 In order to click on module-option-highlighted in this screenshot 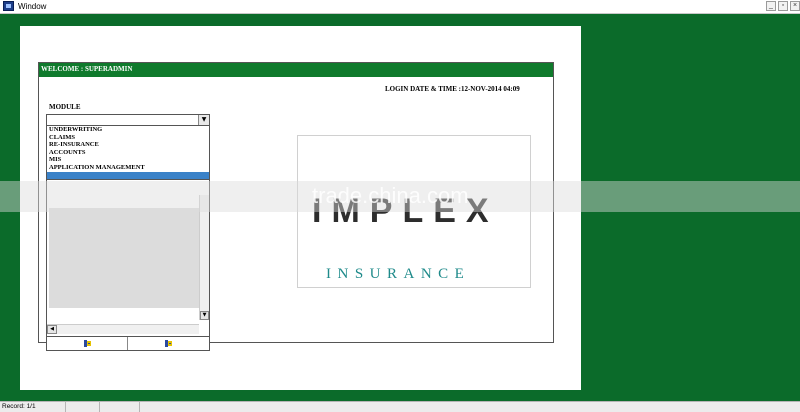, I will do `click(128, 175)`.